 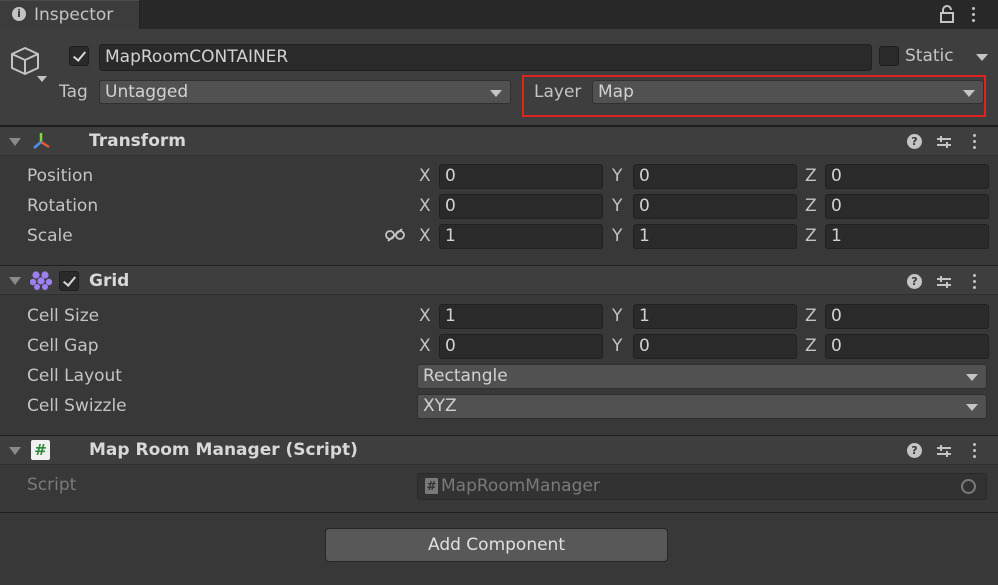 What do you see at coordinates (907, 206) in the screenshot?
I see `rotation-z-field: 0` at bounding box center [907, 206].